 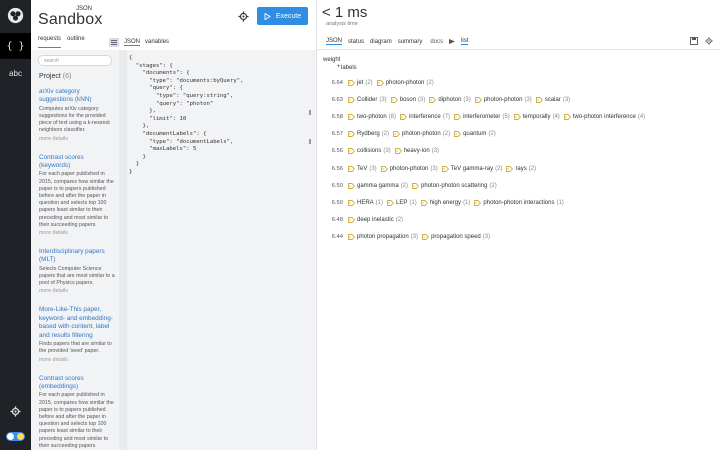 What do you see at coordinates (709, 41) in the screenshot?
I see `result-settings-gear-icon` at bounding box center [709, 41].